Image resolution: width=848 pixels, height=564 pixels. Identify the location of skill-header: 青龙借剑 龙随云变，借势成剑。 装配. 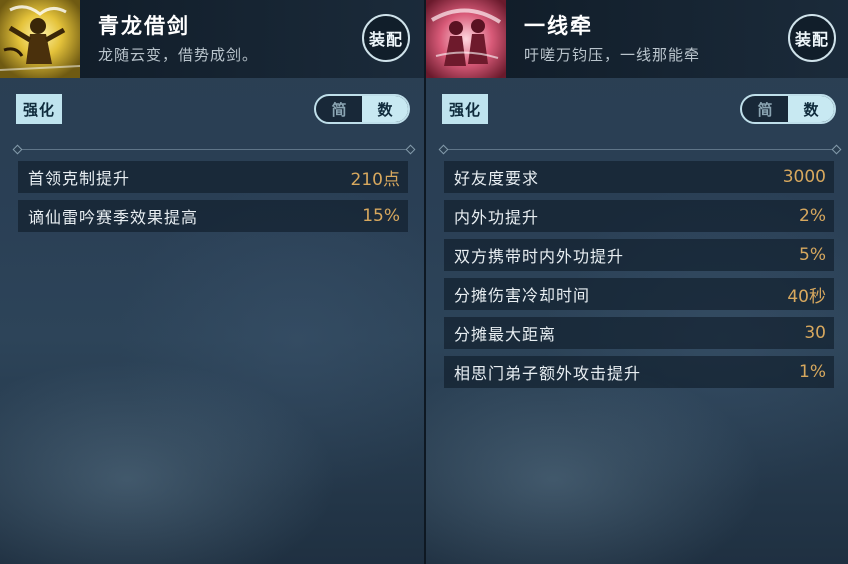
(212, 39).